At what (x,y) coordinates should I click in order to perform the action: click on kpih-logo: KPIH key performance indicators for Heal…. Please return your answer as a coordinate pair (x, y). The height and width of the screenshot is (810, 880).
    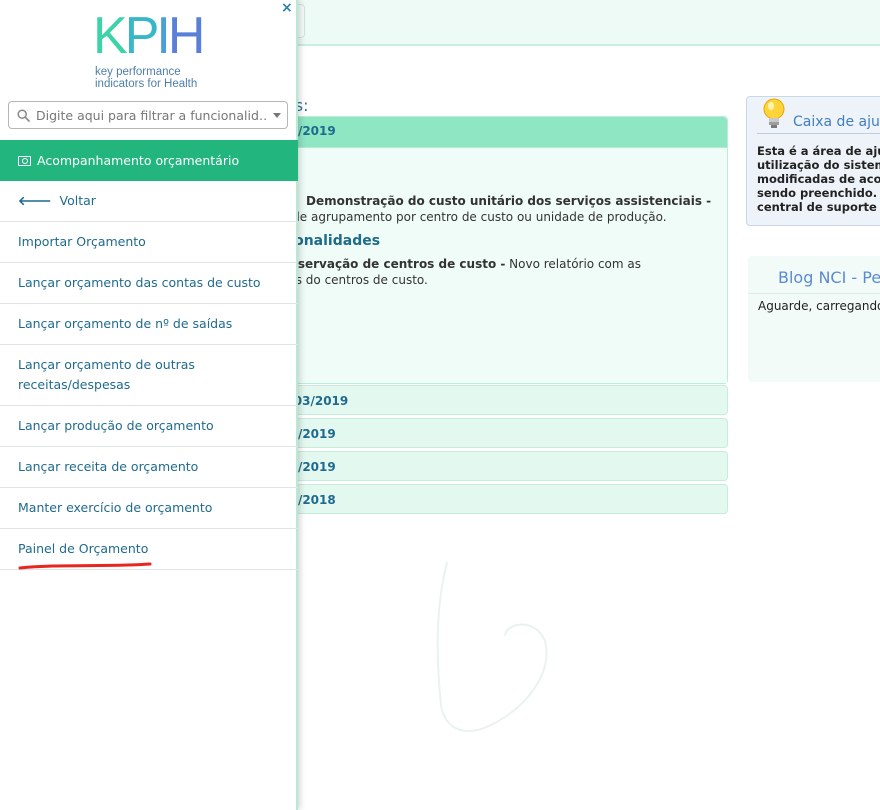
    Looking at the image, I should click on (155, 52).